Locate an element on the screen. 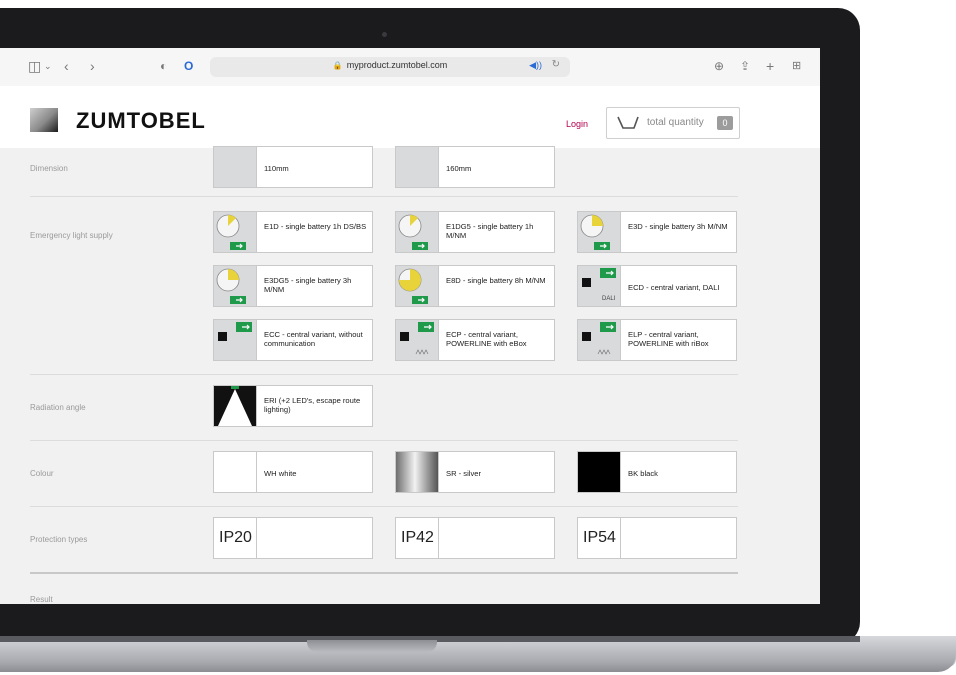 This screenshot has height=675, width=956. login-link: Login is located at coordinates (577, 124).